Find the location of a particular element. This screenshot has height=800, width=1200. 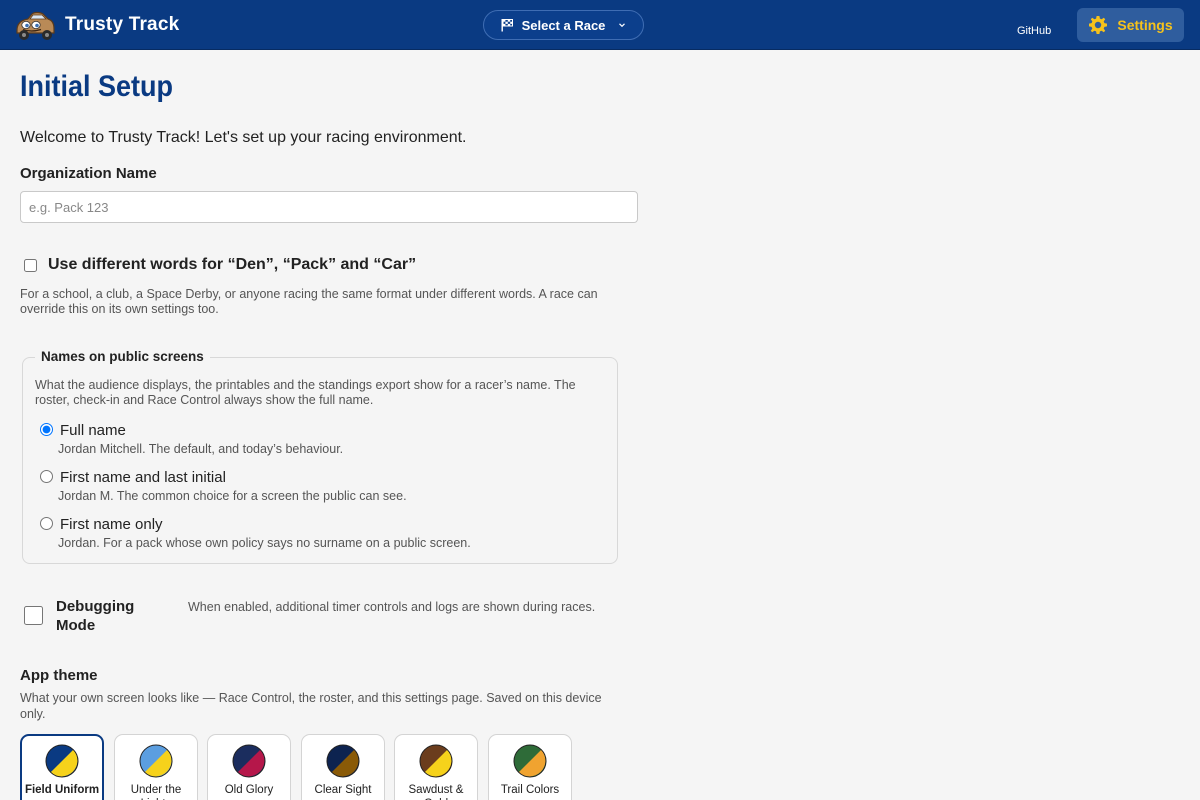

debugging-mode-checkbox is located at coordinates (33, 615).